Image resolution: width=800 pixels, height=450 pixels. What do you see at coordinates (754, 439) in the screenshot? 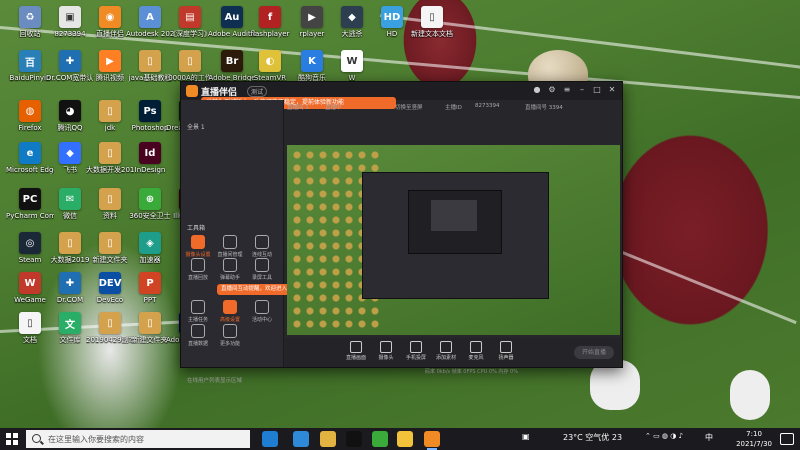
I see `clock: 7:10 2021/7/30` at bounding box center [754, 439].